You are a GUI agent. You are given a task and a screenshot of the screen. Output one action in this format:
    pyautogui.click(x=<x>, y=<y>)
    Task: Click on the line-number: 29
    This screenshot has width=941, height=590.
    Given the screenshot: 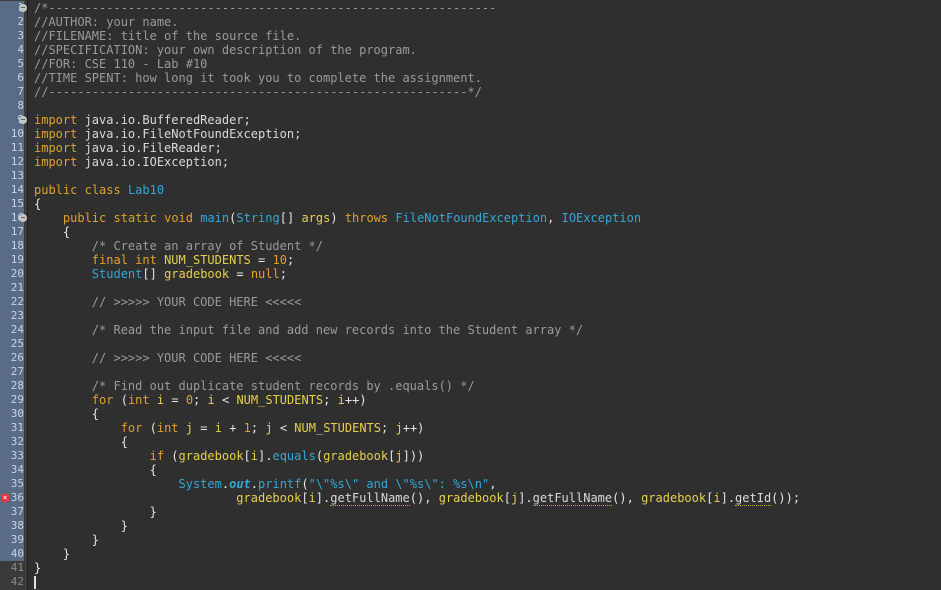 What is the action you would take?
    pyautogui.click(x=12, y=400)
    